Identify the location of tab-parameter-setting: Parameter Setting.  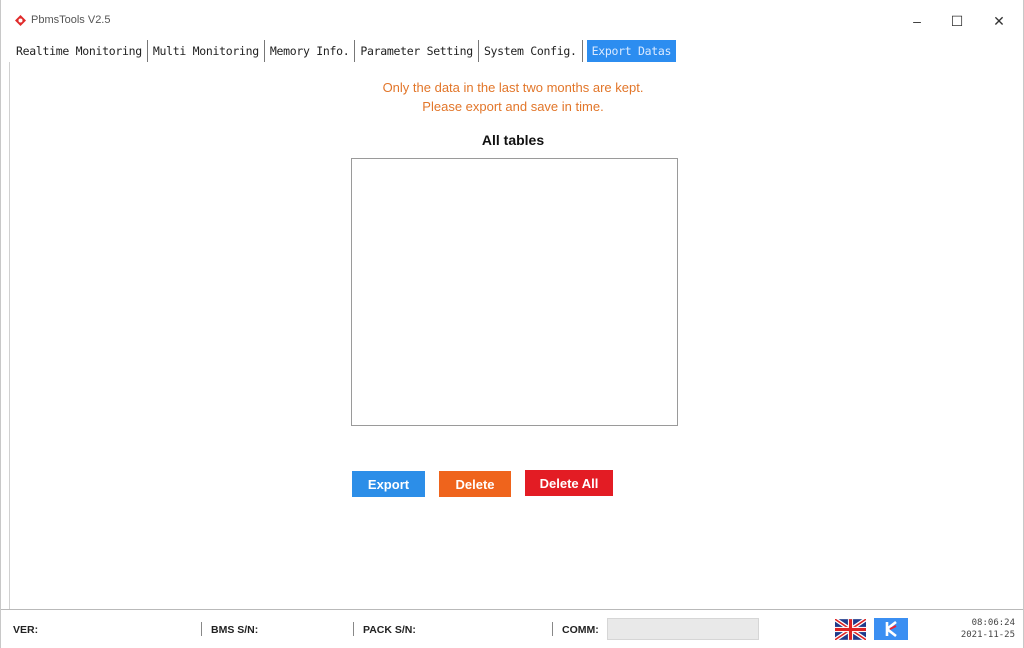
(417, 51).